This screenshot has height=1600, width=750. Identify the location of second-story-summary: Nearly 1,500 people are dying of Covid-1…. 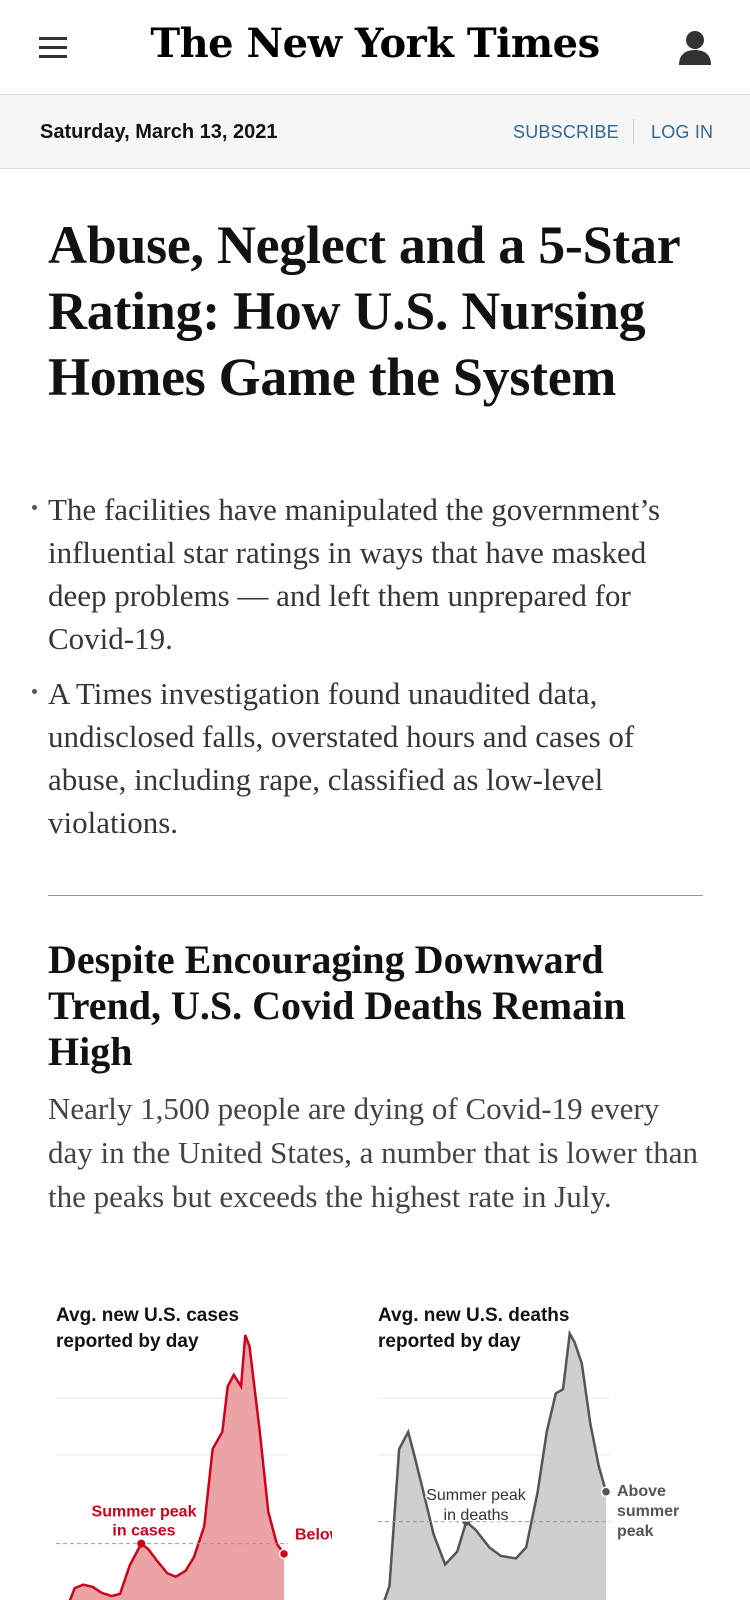
(373, 1152).